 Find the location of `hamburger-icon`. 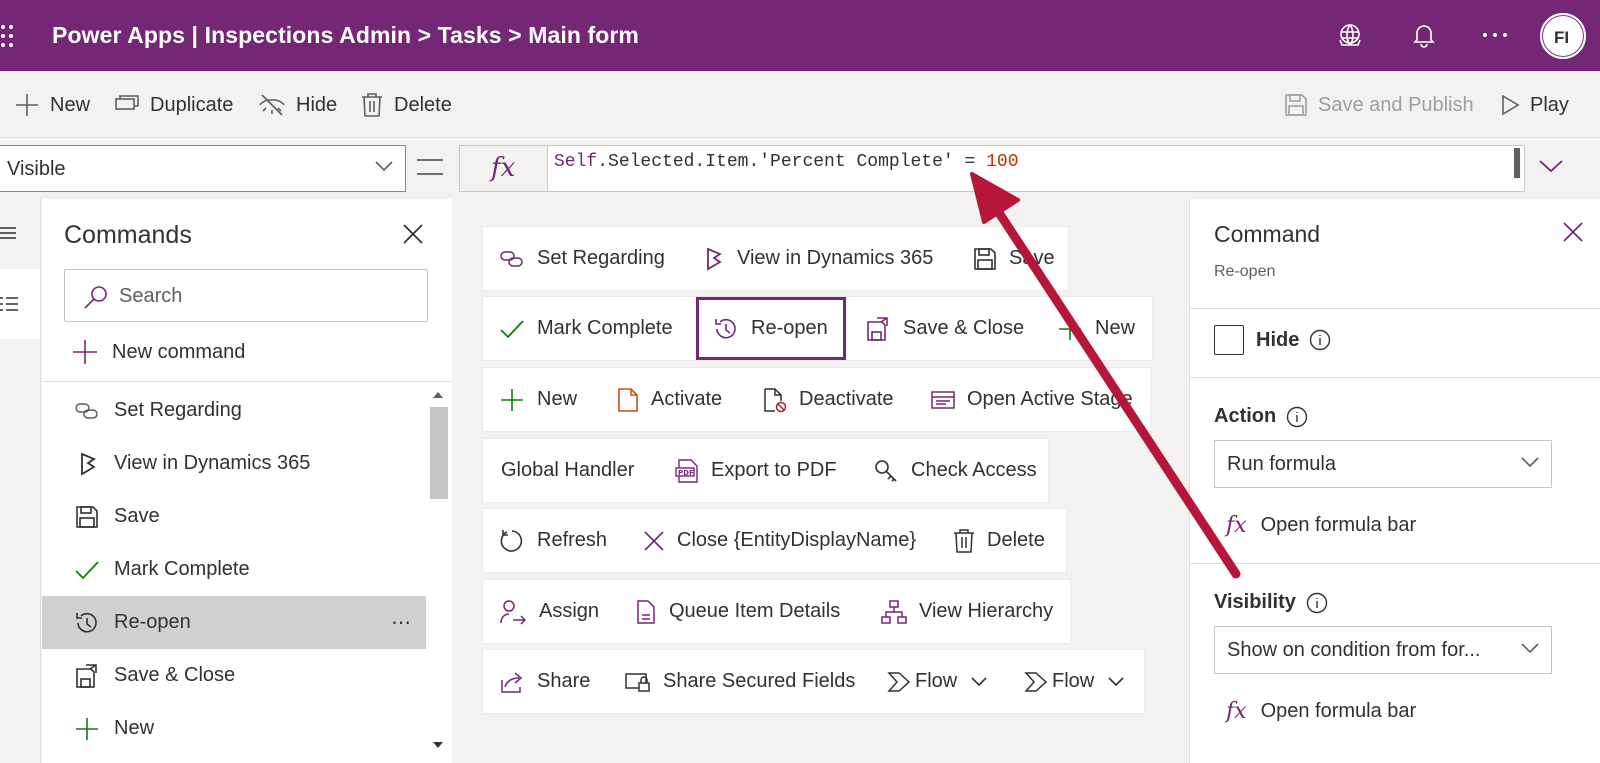

hamburger-icon is located at coordinates (9, 233).